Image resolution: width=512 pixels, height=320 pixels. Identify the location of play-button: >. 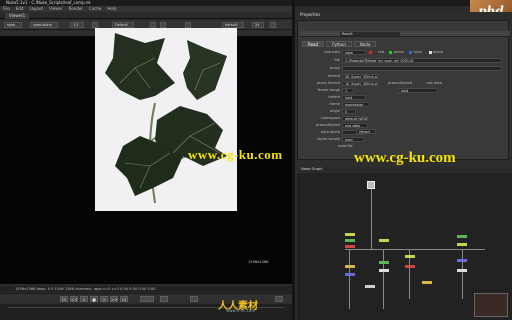
(104, 299).